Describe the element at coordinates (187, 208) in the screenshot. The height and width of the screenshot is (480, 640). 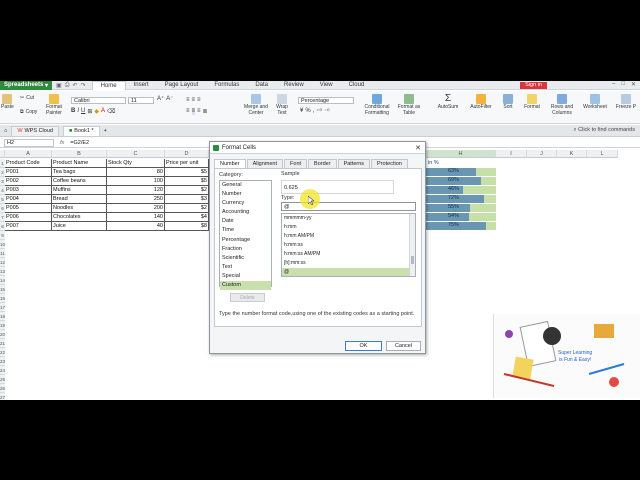
I see `table-cell: $2` at that location.